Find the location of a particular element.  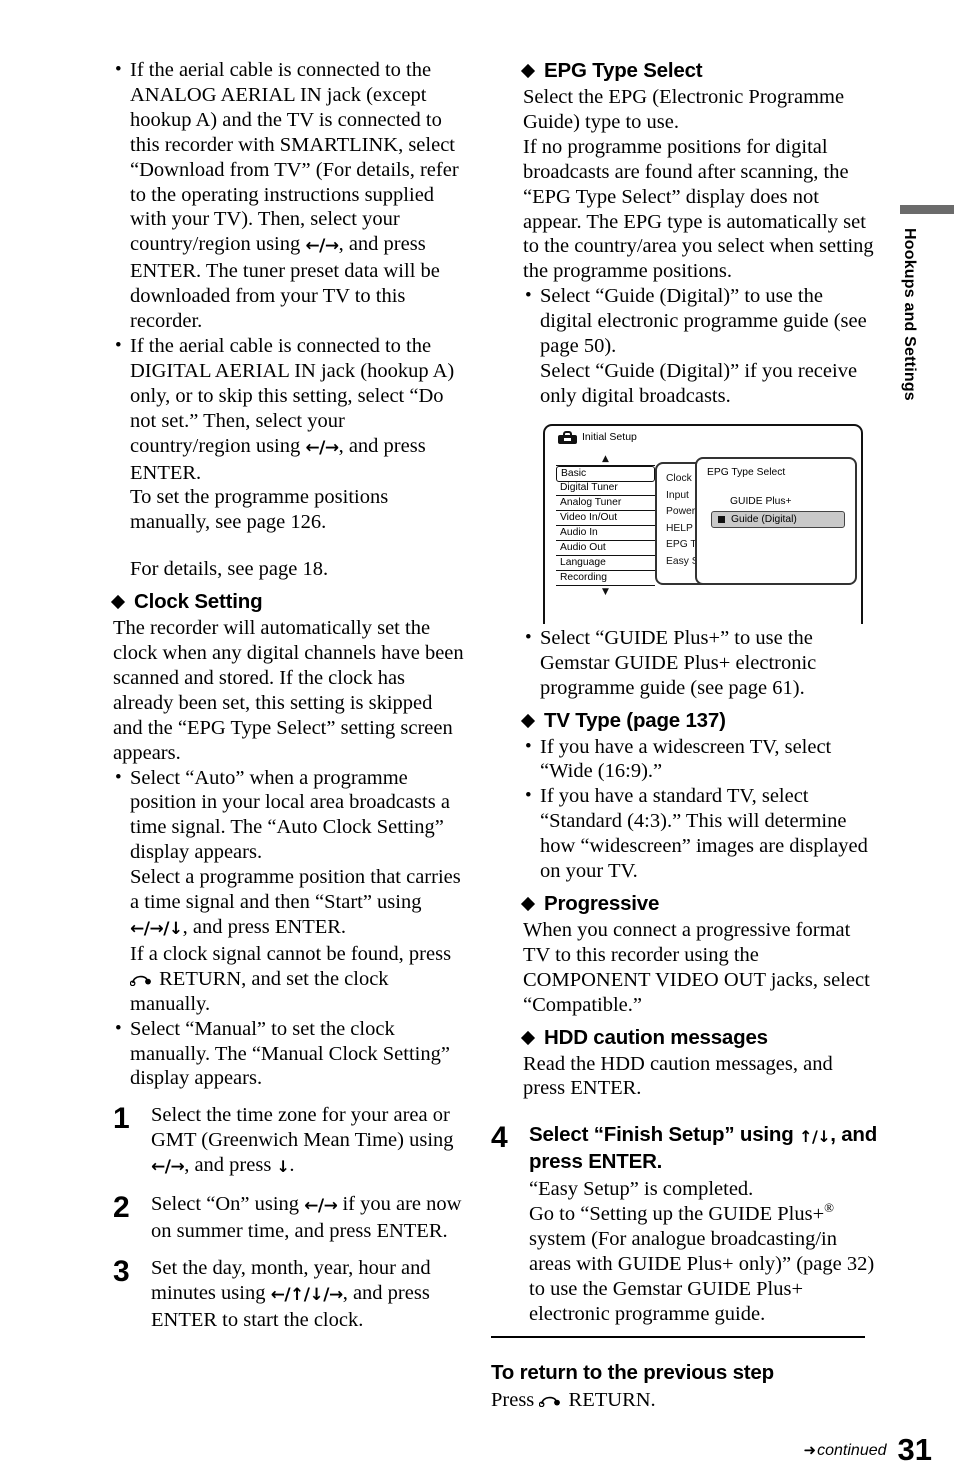

epg-option-guide-plus: GUIDE Plus+ is located at coordinates (761, 501).